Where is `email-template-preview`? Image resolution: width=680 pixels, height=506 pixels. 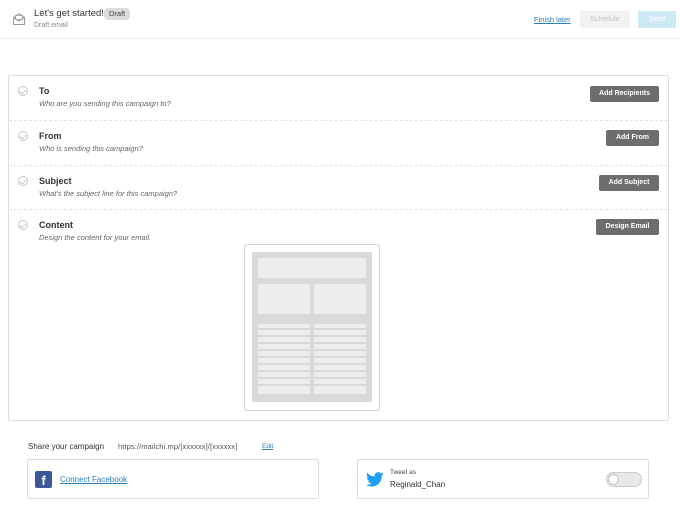 email-template-preview is located at coordinates (312, 327).